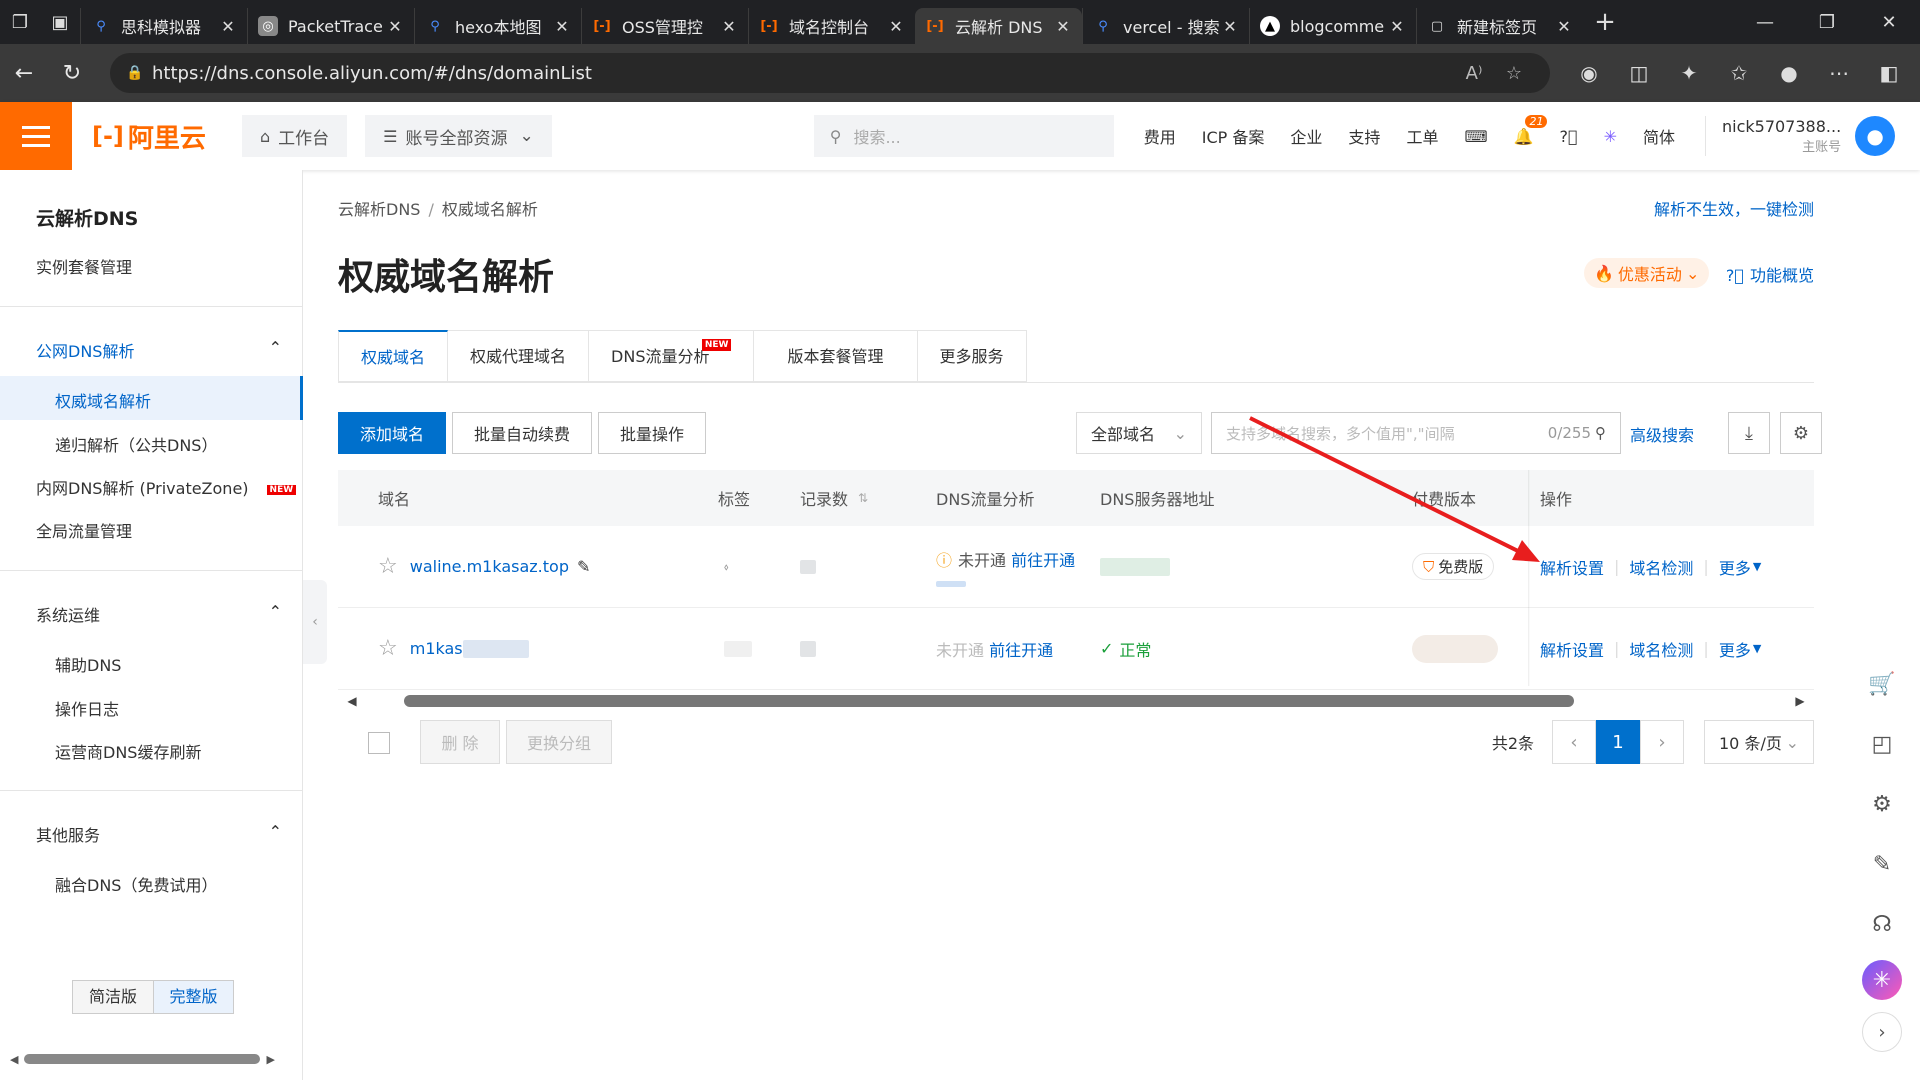  I want to click on aliyun-logo: [-] 阿里云, so click(167, 136).